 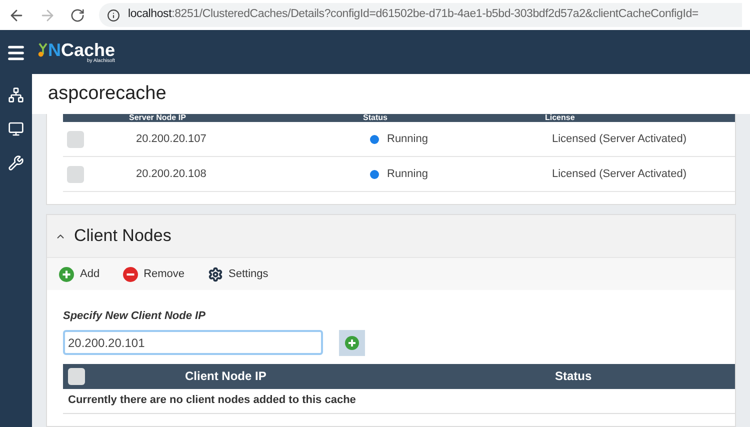 What do you see at coordinates (79, 274) in the screenshot?
I see `toolbar-button: Add` at bounding box center [79, 274].